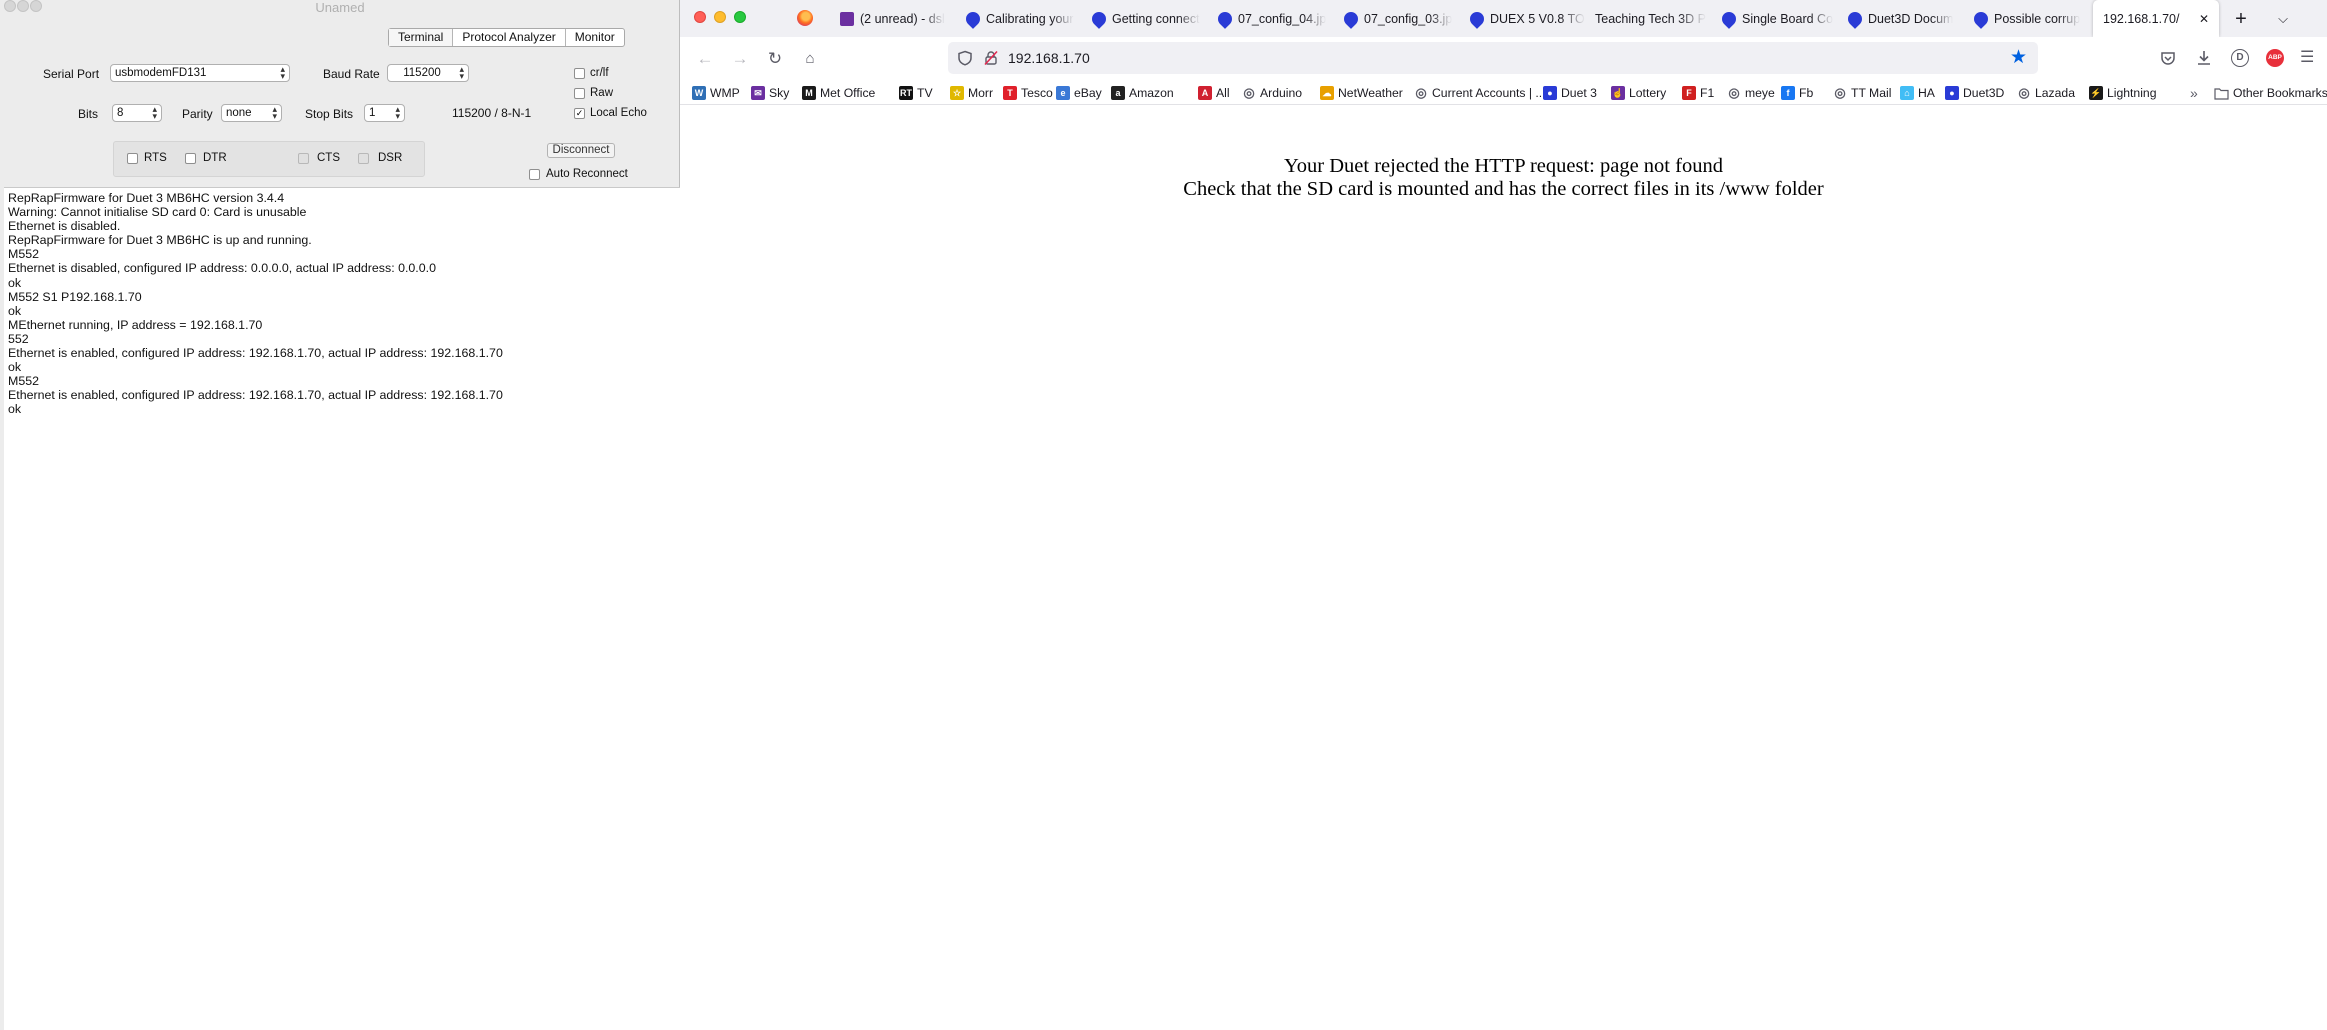 The width and height of the screenshot is (2327, 1030). Describe the element at coordinates (2194, 93) in the screenshot. I see `more-bookmarks-chevron-icon: »` at that location.